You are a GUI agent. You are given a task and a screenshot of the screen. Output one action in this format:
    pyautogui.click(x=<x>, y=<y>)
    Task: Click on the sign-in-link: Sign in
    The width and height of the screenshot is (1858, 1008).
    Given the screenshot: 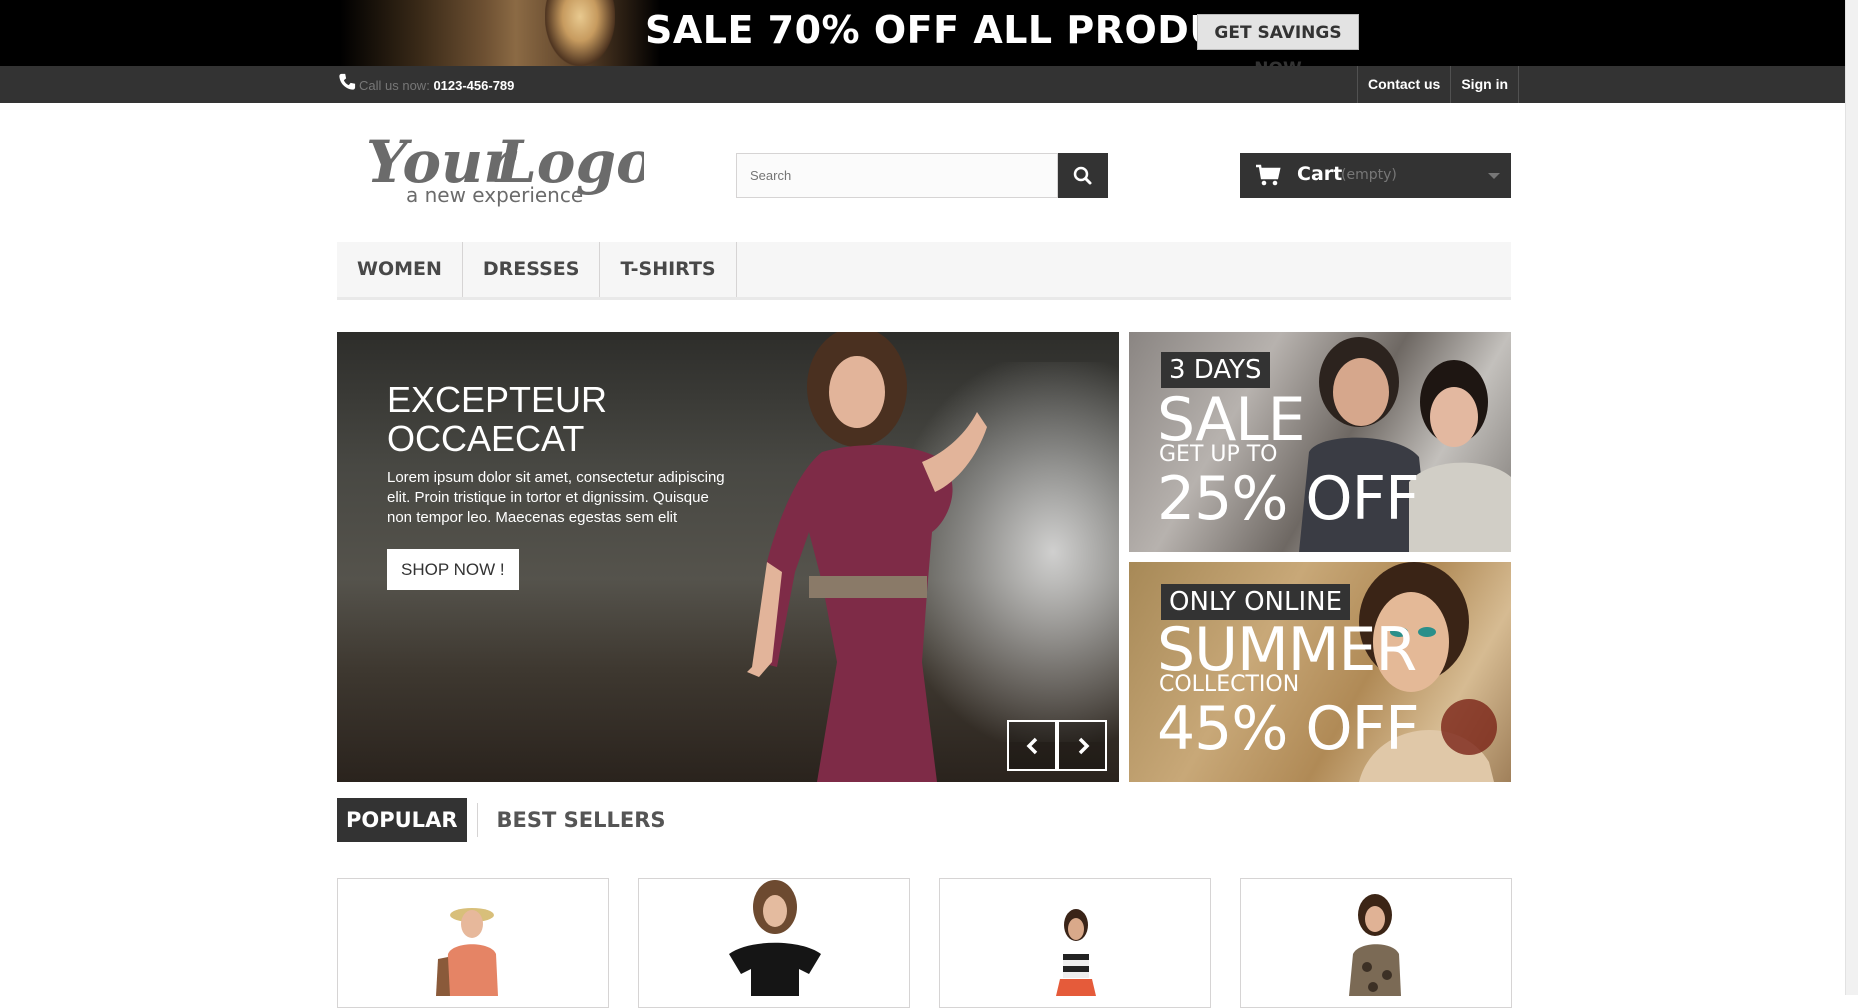 What is the action you would take?
    pyautogui.click(x=1485, y=84)
    